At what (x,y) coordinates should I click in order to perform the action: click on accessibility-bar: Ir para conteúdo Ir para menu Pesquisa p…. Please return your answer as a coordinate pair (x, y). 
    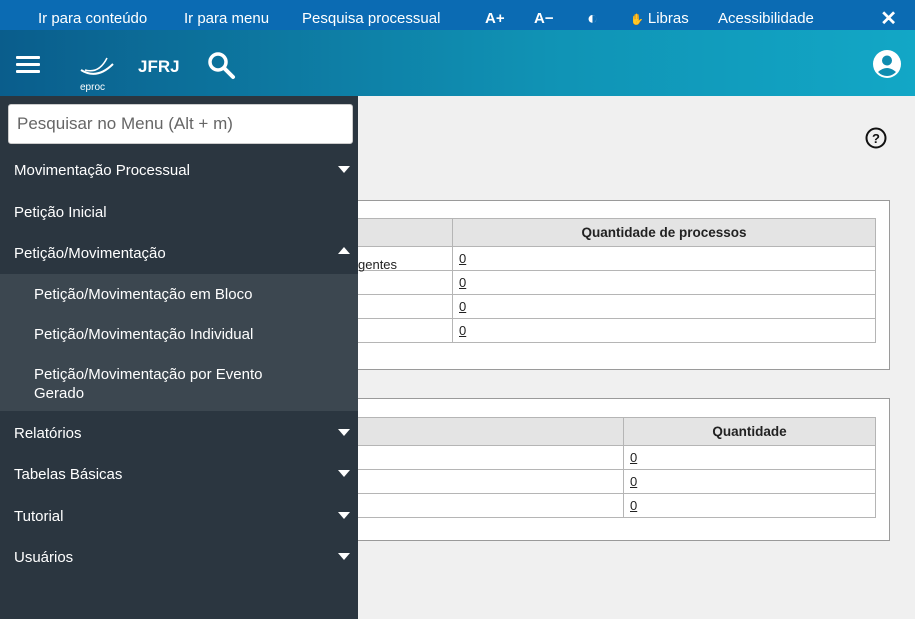
    Looking at the image, I should click on (457, 15).